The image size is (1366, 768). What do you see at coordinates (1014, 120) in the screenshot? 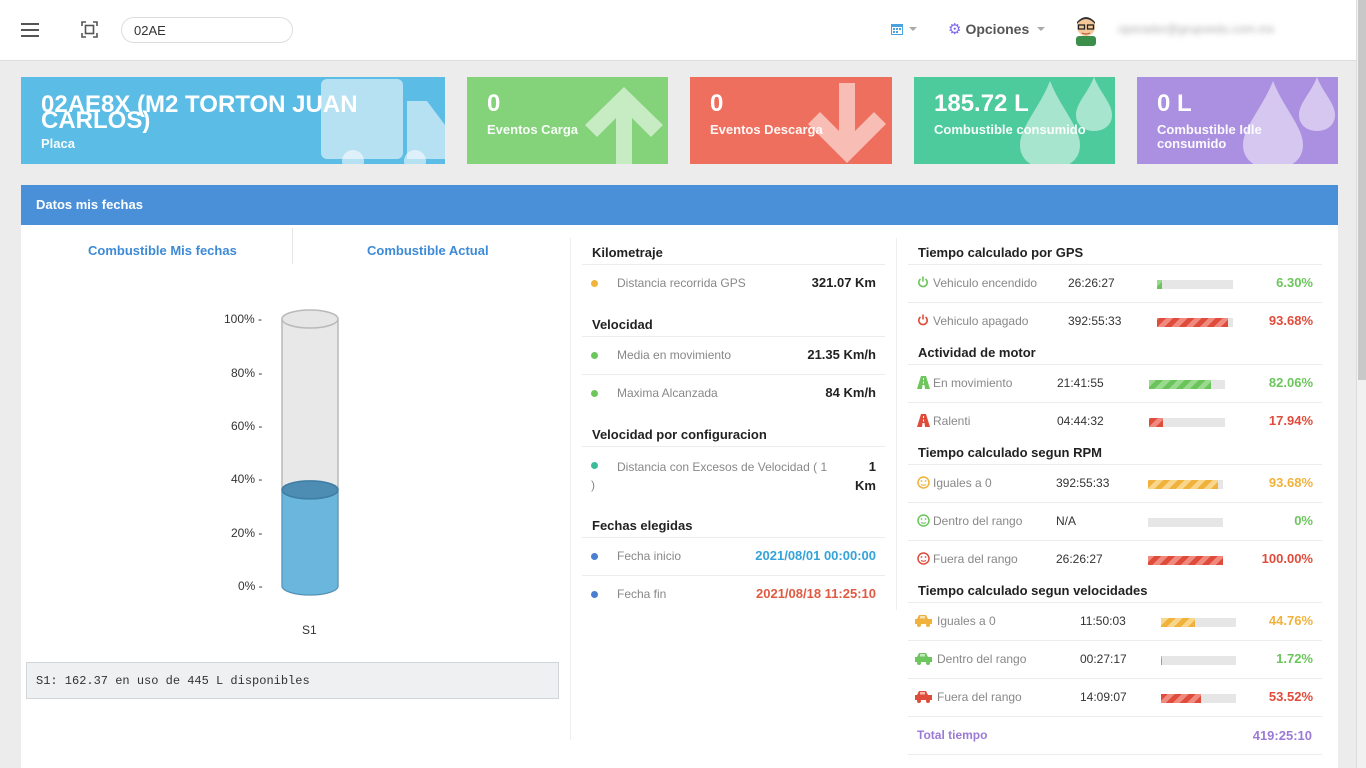
I see `fuel-consumed-card: 185.72 L Combustible consumido` at bounding box center [1014, 120].